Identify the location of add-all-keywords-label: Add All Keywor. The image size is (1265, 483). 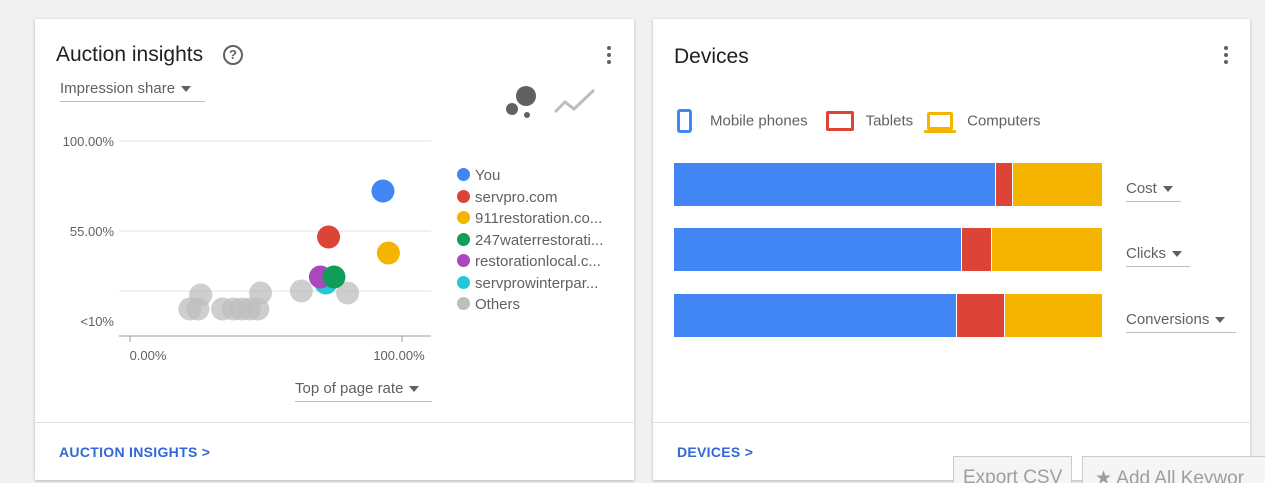
(1180, 475).